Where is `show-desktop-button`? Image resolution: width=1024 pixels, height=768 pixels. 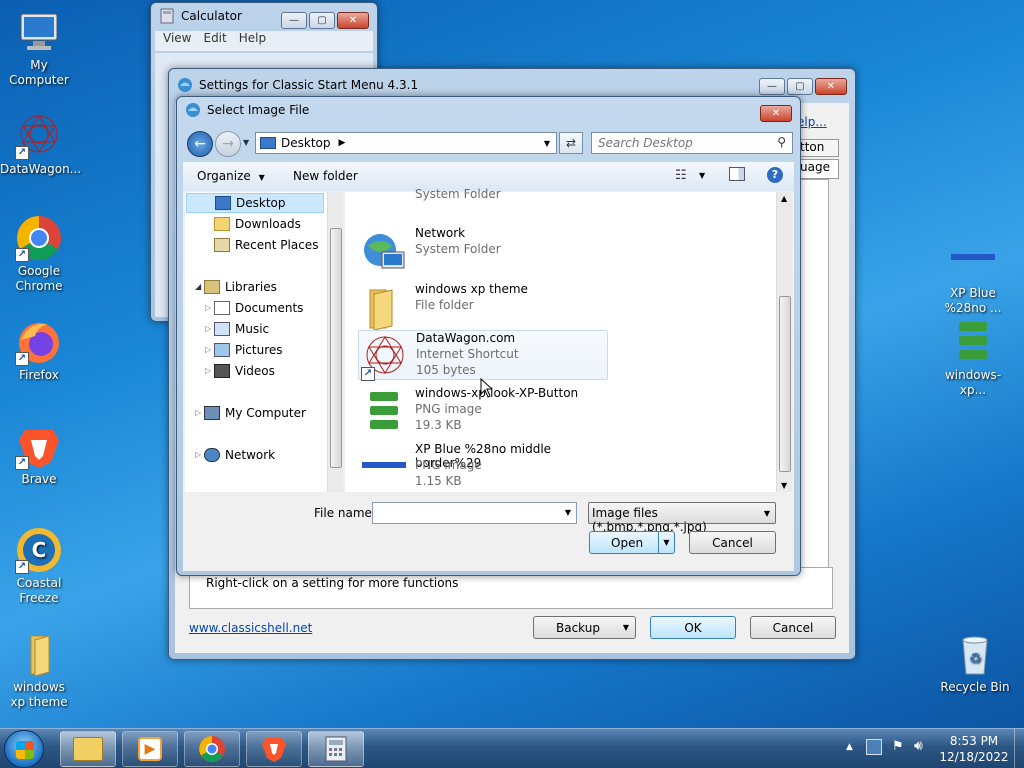
show-desktop-button is located at coordinates (1019, 748).